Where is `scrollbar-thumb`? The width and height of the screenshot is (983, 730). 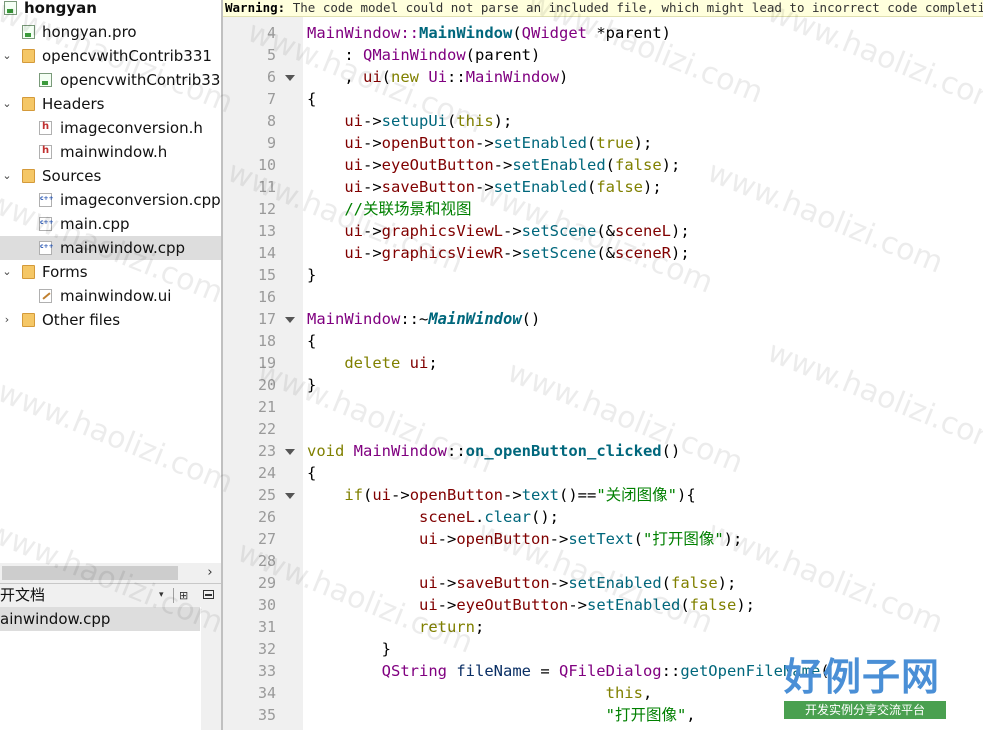
scrollbar-thumb is located at coordinates (90, 573).